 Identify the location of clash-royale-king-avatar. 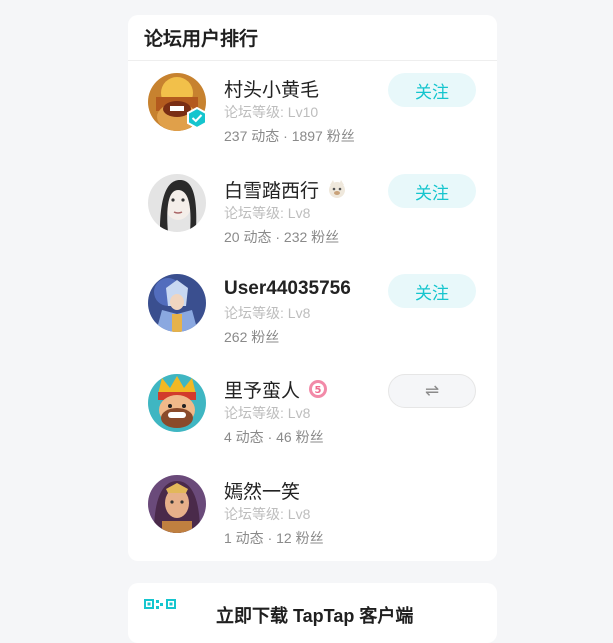
(177, 403).